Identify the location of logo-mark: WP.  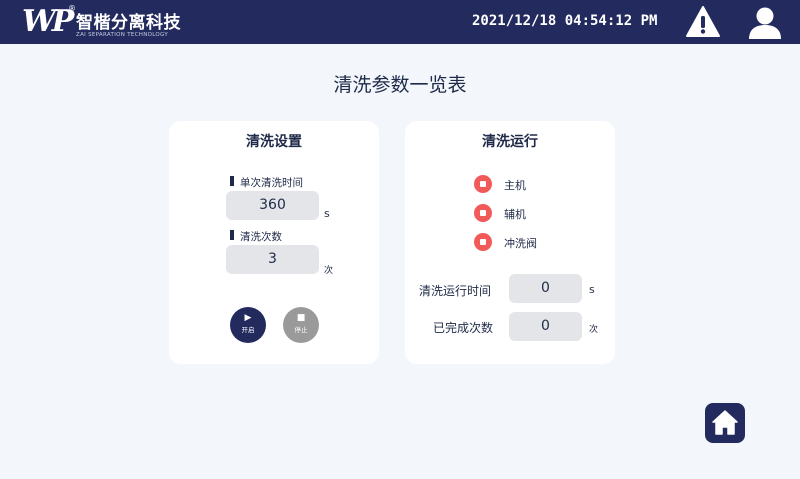
(48, 21).